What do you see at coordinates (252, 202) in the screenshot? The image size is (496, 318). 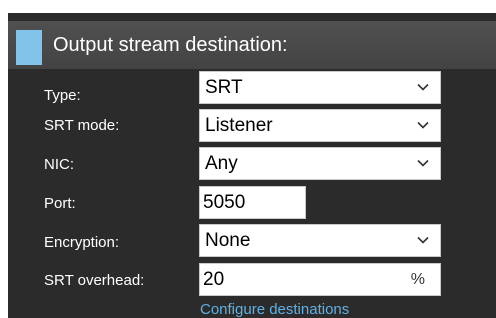 I see `port-input: 5050` at bounding box center [252, 202].